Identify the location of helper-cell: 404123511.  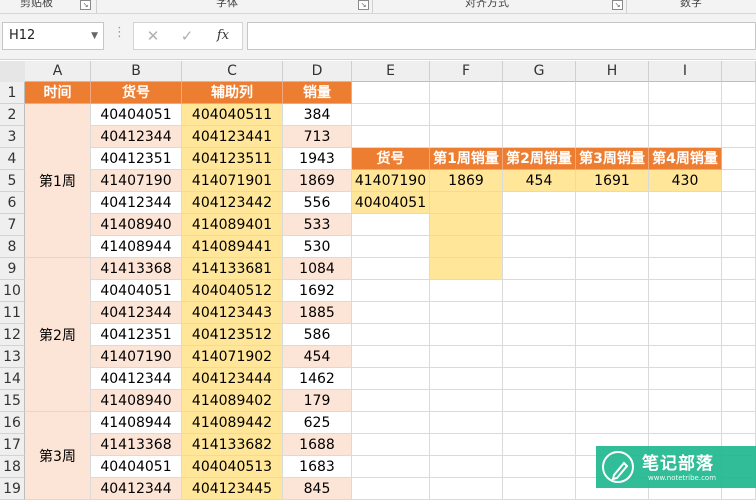
(232, 159).